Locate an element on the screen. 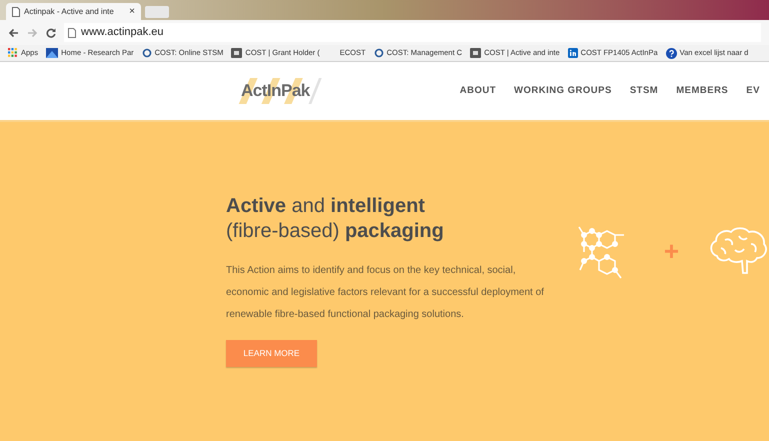  image-icon is located at coordinates (52, 53).